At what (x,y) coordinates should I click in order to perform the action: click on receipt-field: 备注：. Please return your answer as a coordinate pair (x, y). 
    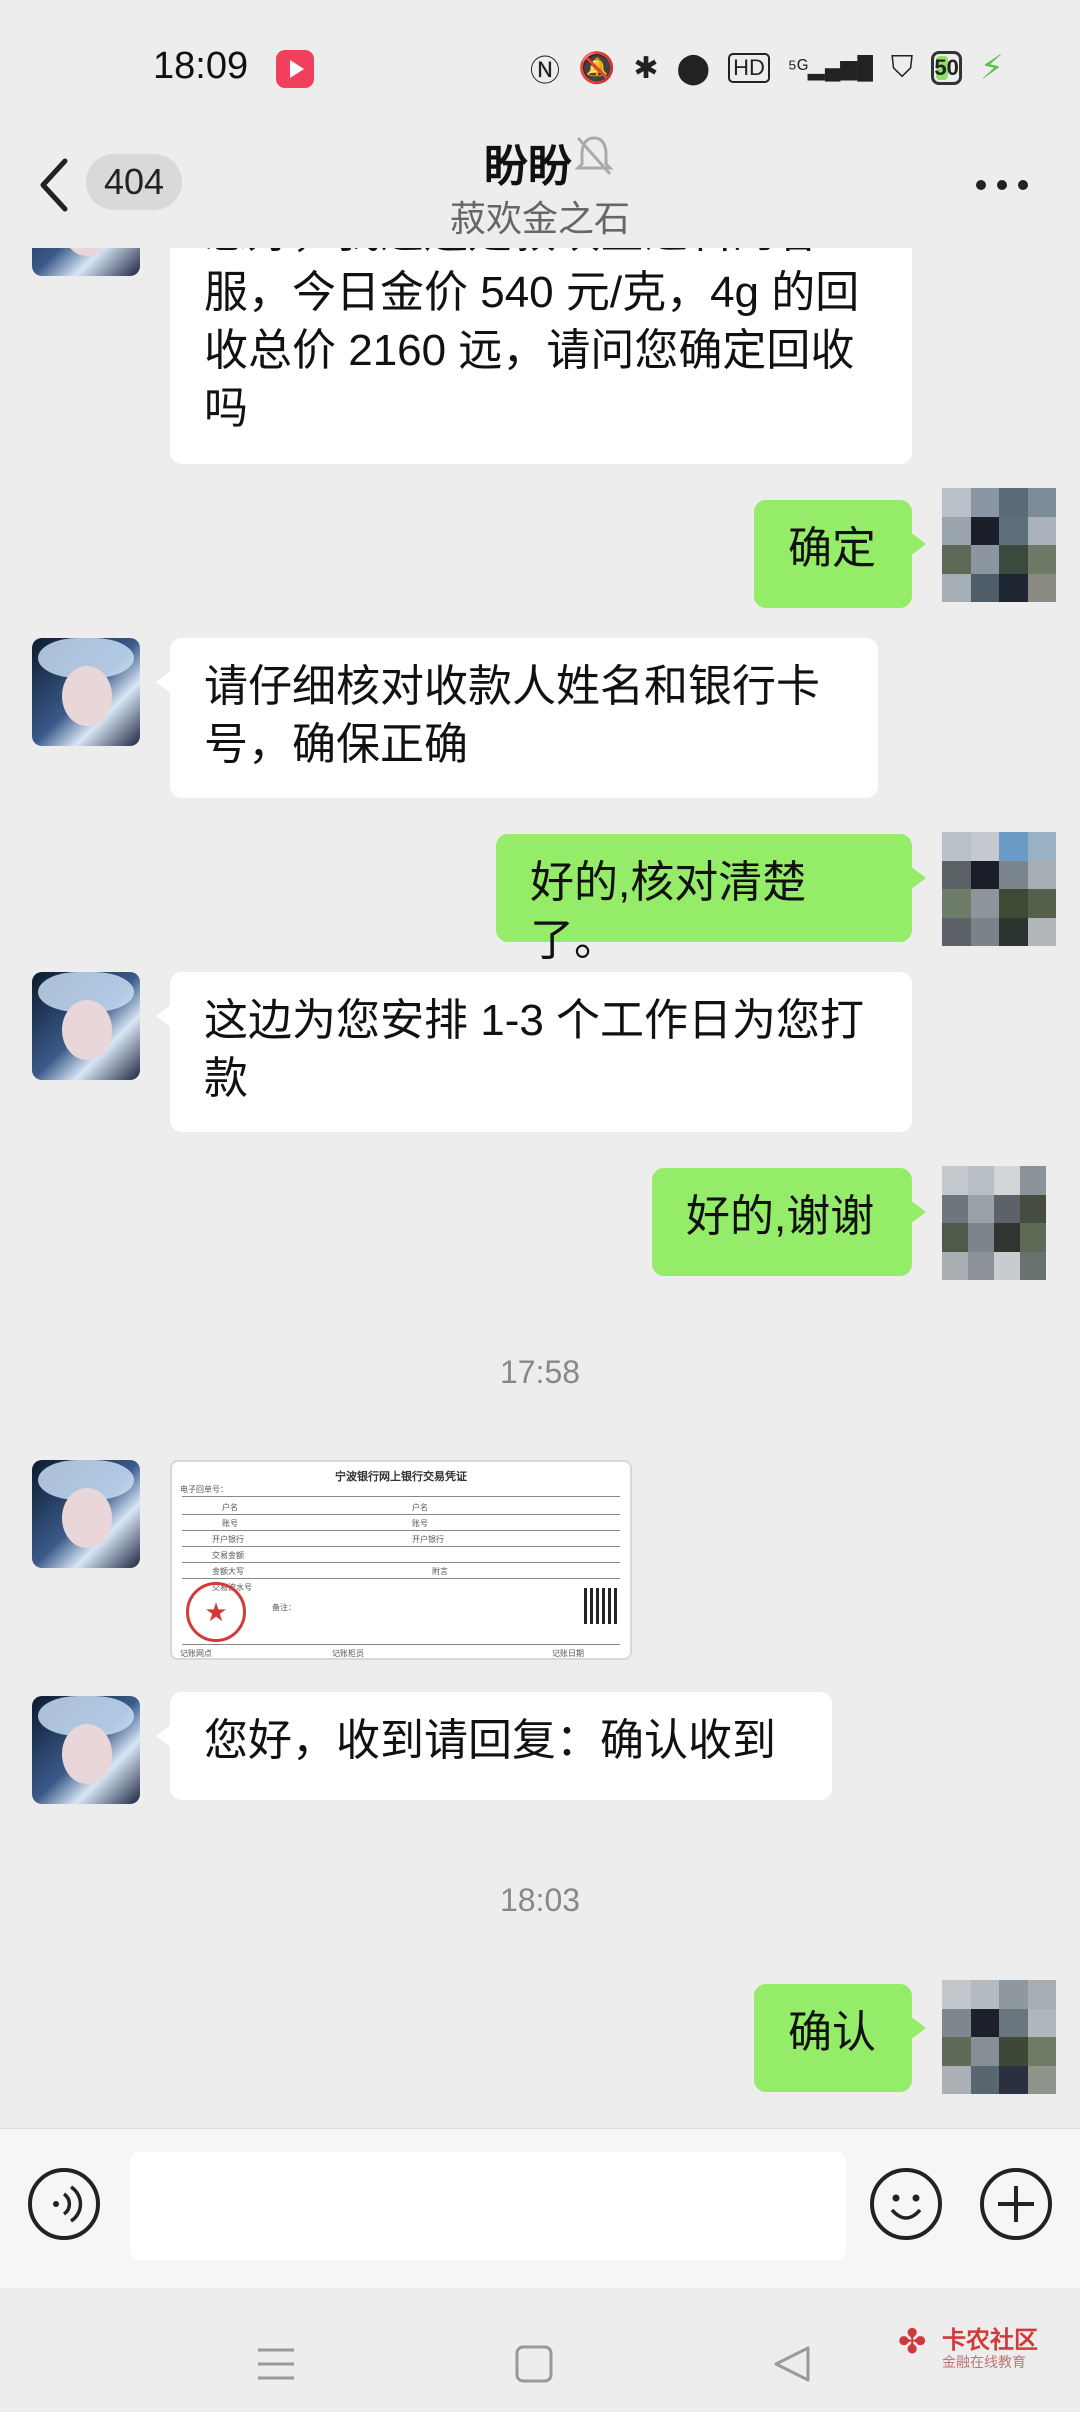
    Looking at the image, I should click on (284, 1607).